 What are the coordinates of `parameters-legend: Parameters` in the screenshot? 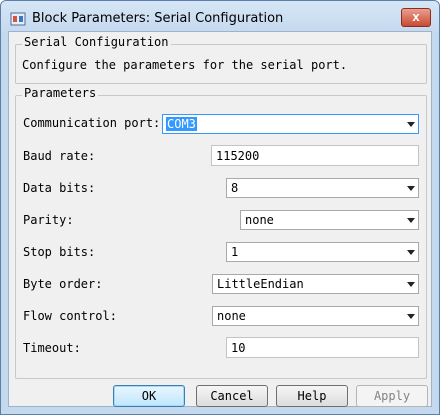 It's located at (60, 93).